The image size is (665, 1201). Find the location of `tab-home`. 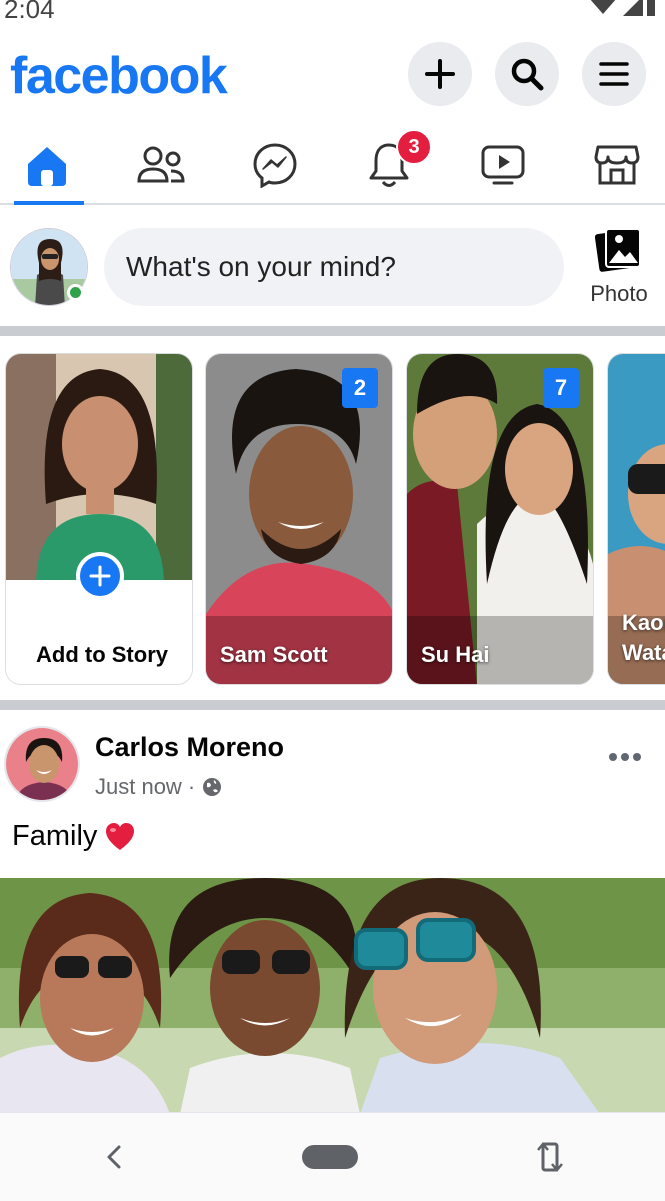

tab-home is located at coordinates (47, 166).